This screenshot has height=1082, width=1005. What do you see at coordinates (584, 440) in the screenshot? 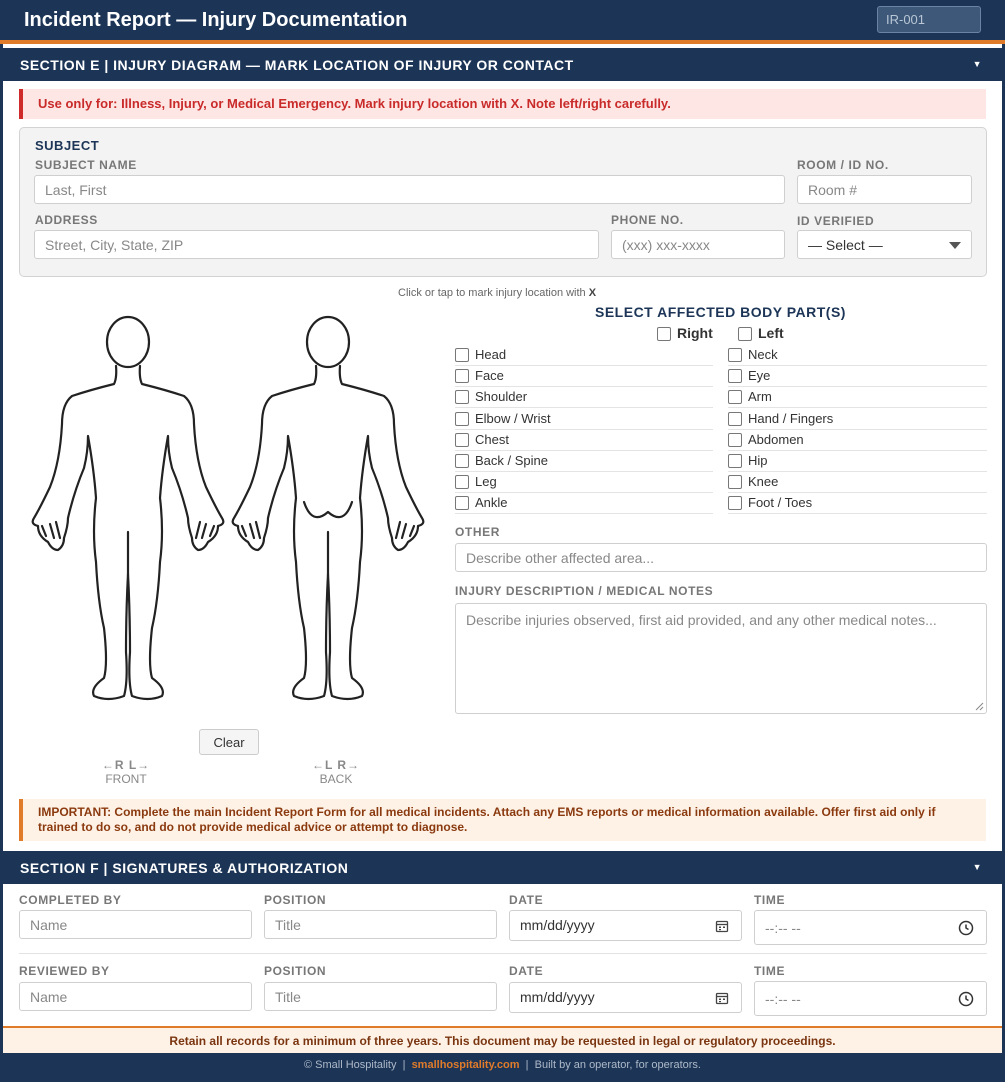
I see `body-part-item: Chest` at bounding box center [584, 440].